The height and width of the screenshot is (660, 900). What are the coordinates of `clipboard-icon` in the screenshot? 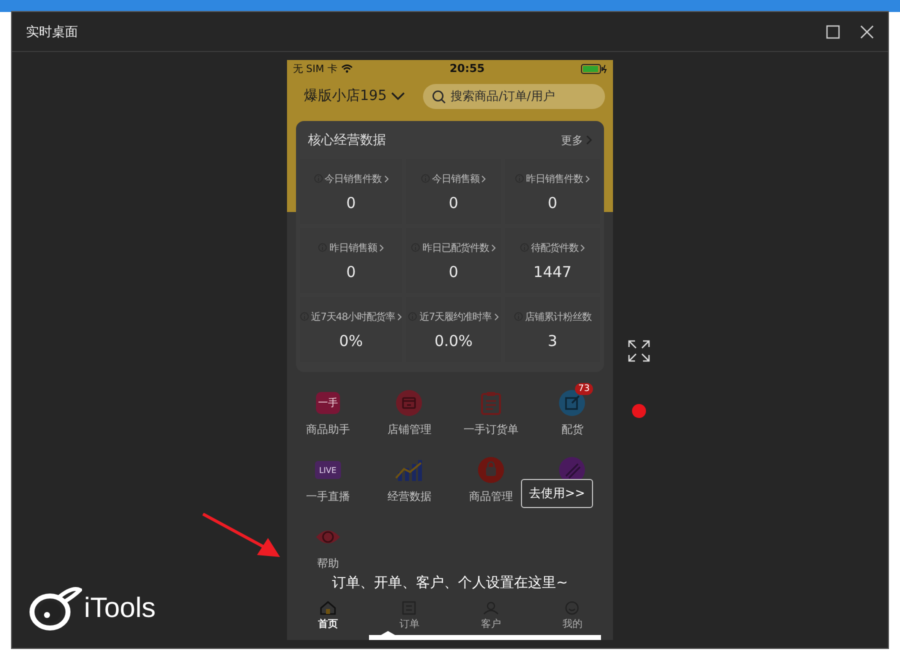 It's located at (490, 403).